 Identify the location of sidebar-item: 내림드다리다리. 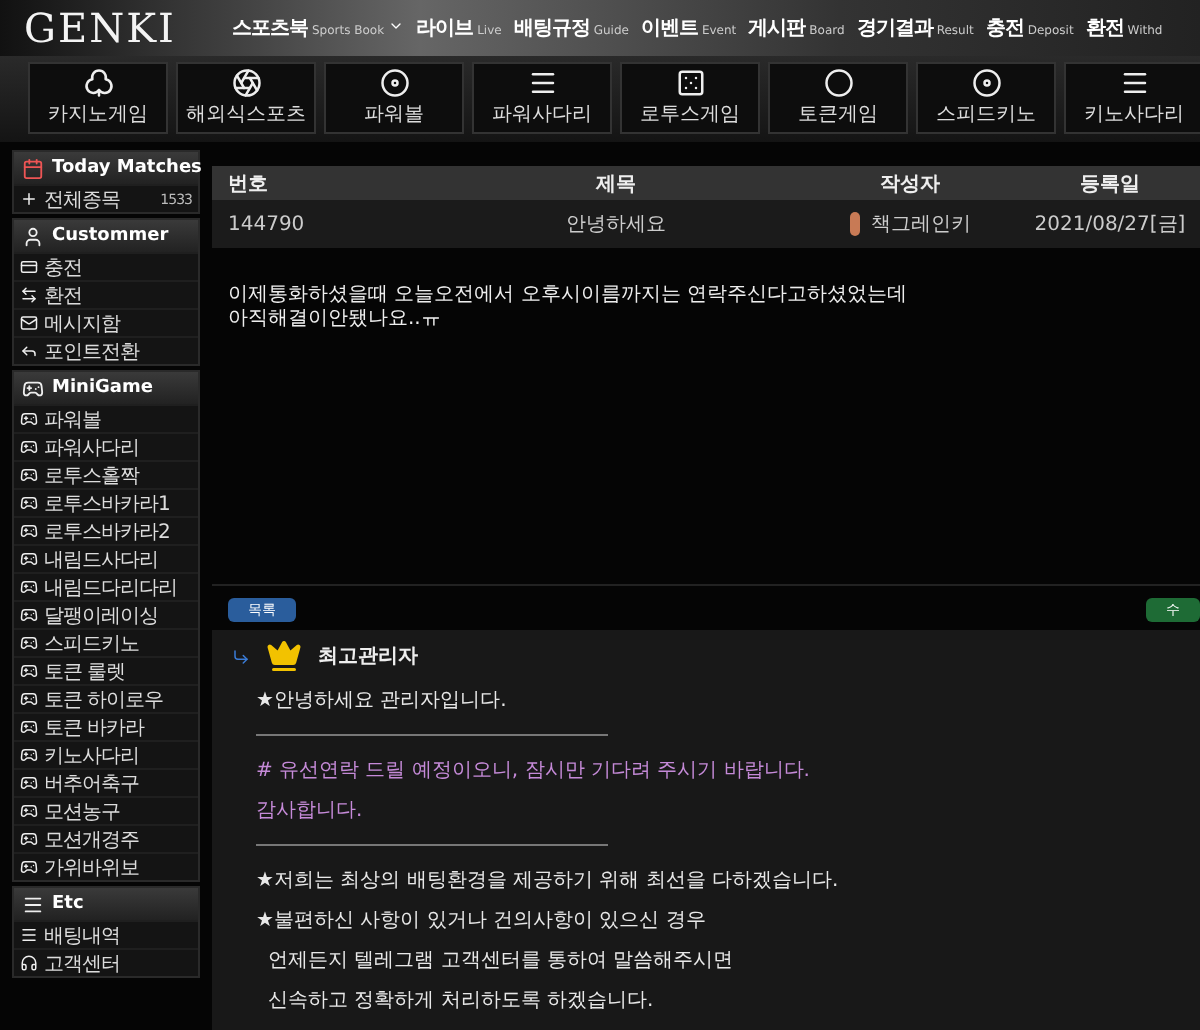
(106, 586).